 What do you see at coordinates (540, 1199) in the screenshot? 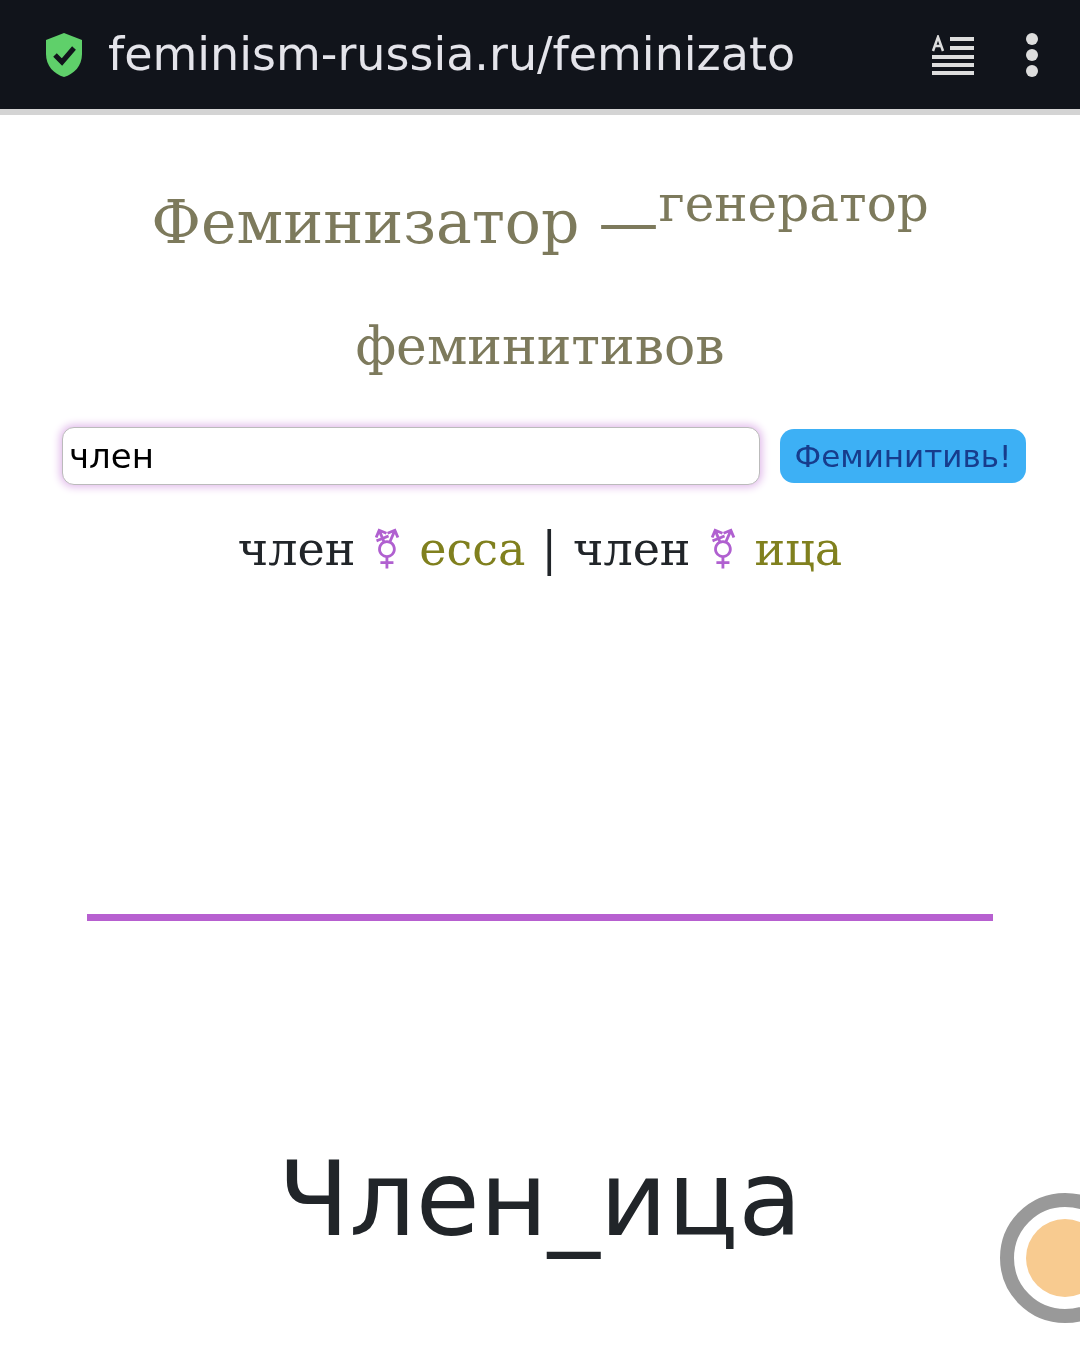
I see `article-heading: Член_ица` at bounding box center [540, 1199].